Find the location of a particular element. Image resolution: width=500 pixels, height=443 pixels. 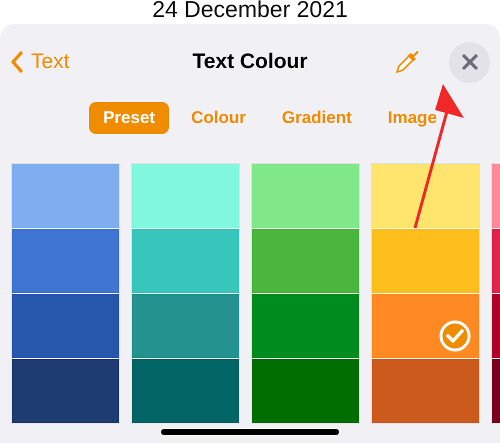

back-button: Text is located at coordinates (40, 62).